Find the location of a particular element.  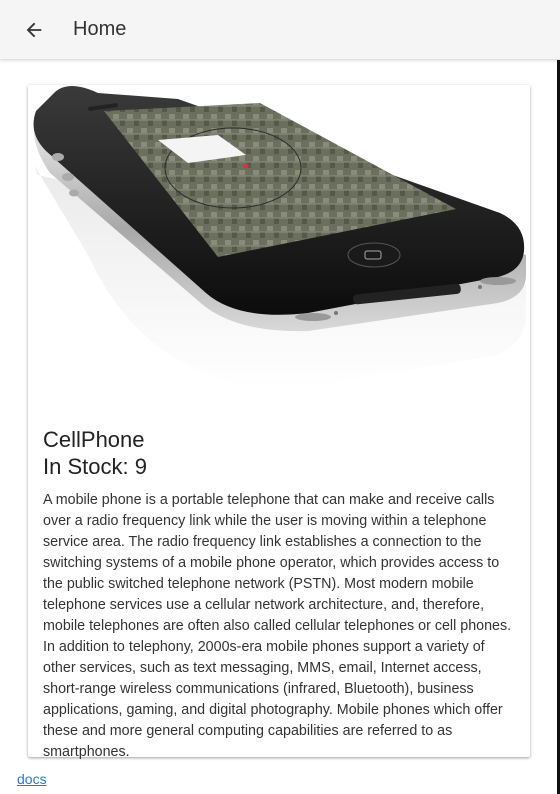

stock-count: In Stock: 9 is located at coordinates (95, 466).